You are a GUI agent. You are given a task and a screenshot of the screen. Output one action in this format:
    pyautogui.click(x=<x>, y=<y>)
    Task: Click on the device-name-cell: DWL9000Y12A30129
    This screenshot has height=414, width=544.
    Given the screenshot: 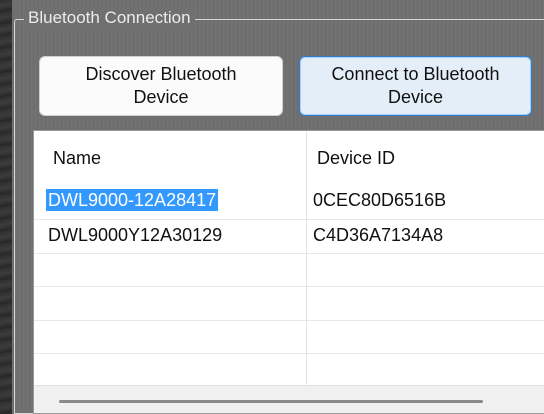 What is the action you would take?
    pyautogui.click(x=135, y=235)
    